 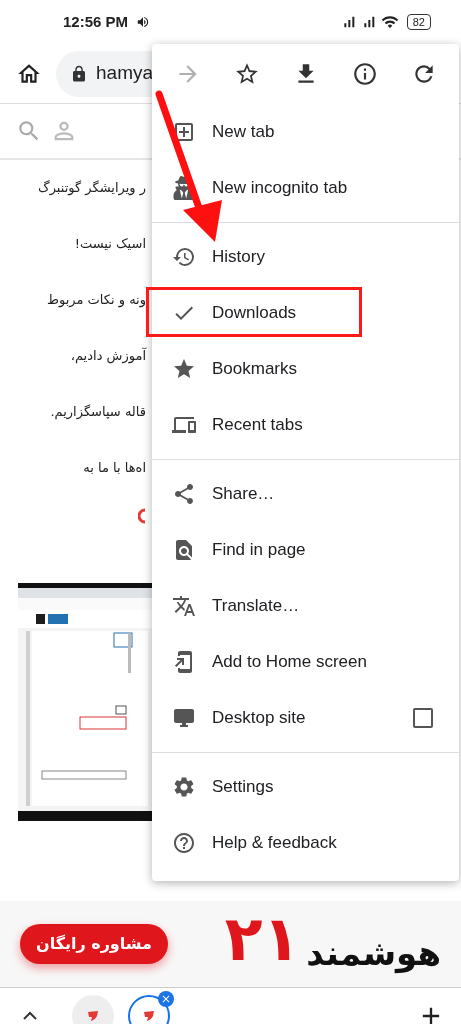 I want to click on info-icon, so click(x=364, y=74).